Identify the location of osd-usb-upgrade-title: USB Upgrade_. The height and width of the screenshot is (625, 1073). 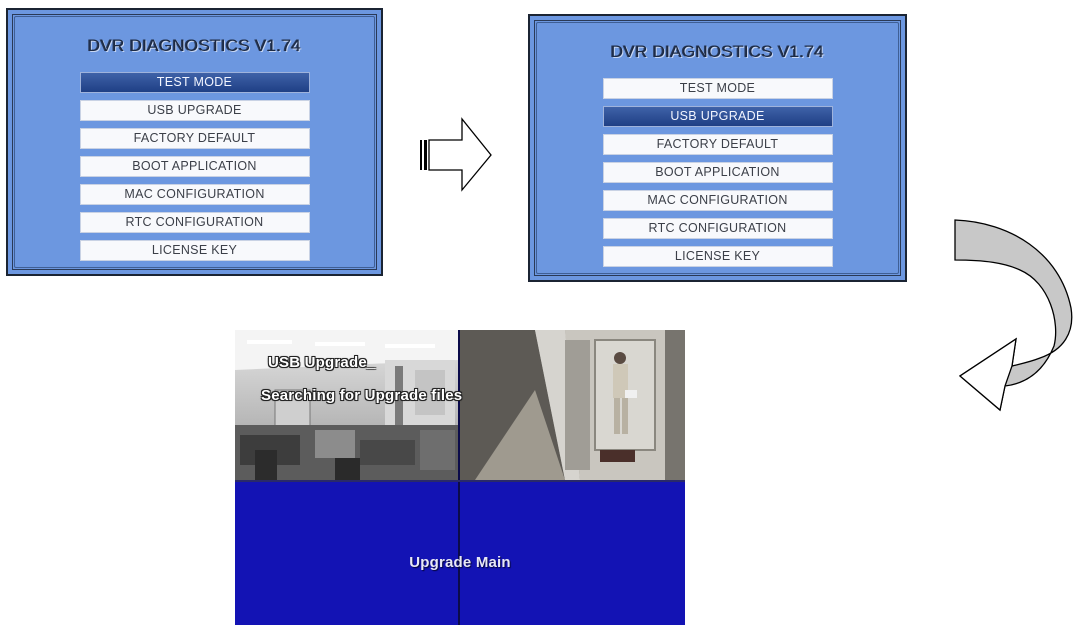
(322, 362).